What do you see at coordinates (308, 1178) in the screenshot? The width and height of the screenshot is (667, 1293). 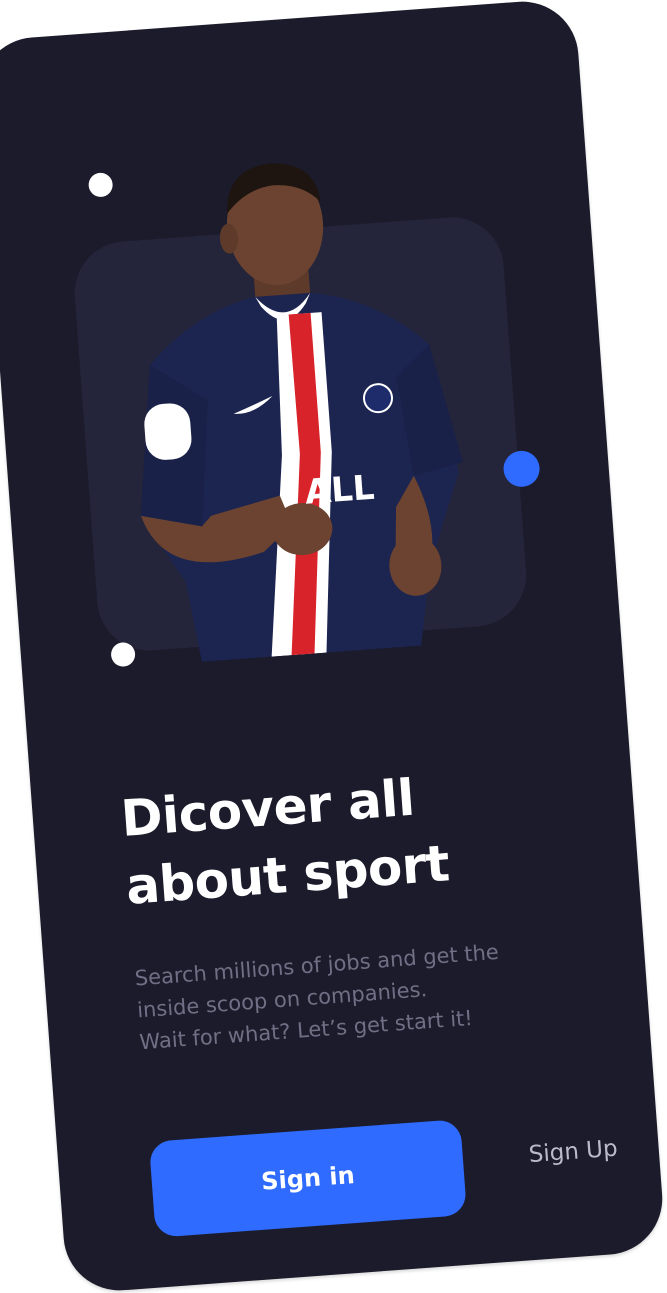 I see `sign-in-button: Sign in` at bounding box center [308, 1178].